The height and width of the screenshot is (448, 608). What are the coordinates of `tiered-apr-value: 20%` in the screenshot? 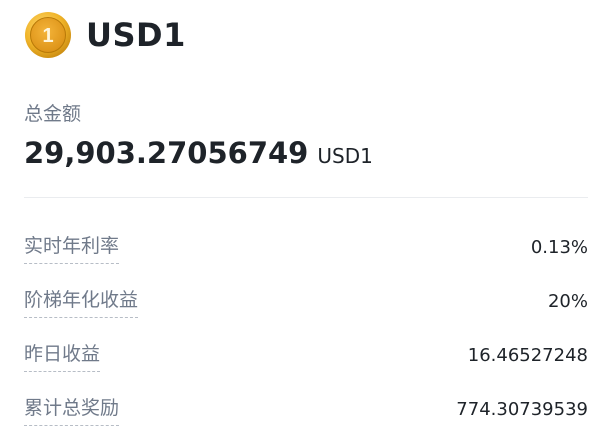 It's located at (567, 301).